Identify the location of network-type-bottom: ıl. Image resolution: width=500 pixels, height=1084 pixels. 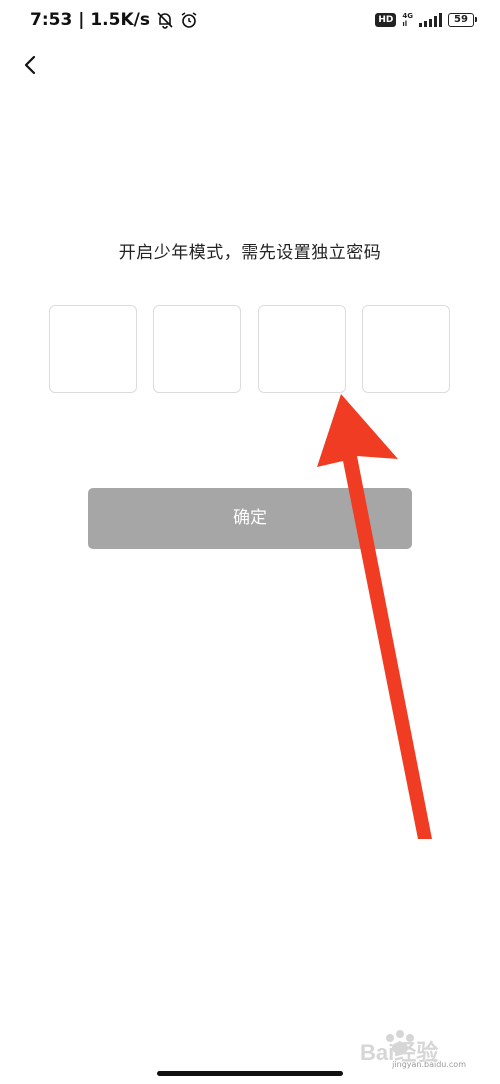
(405, 24).